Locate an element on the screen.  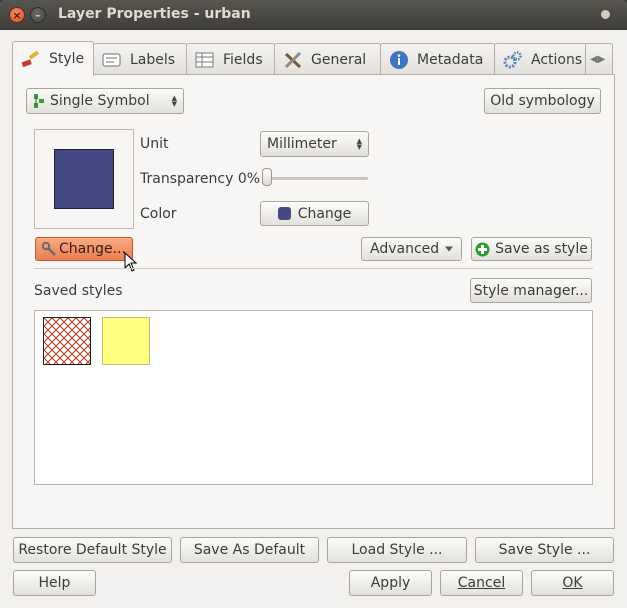
window-title: Layer Properties - urban is located at coordinates (154, 14).